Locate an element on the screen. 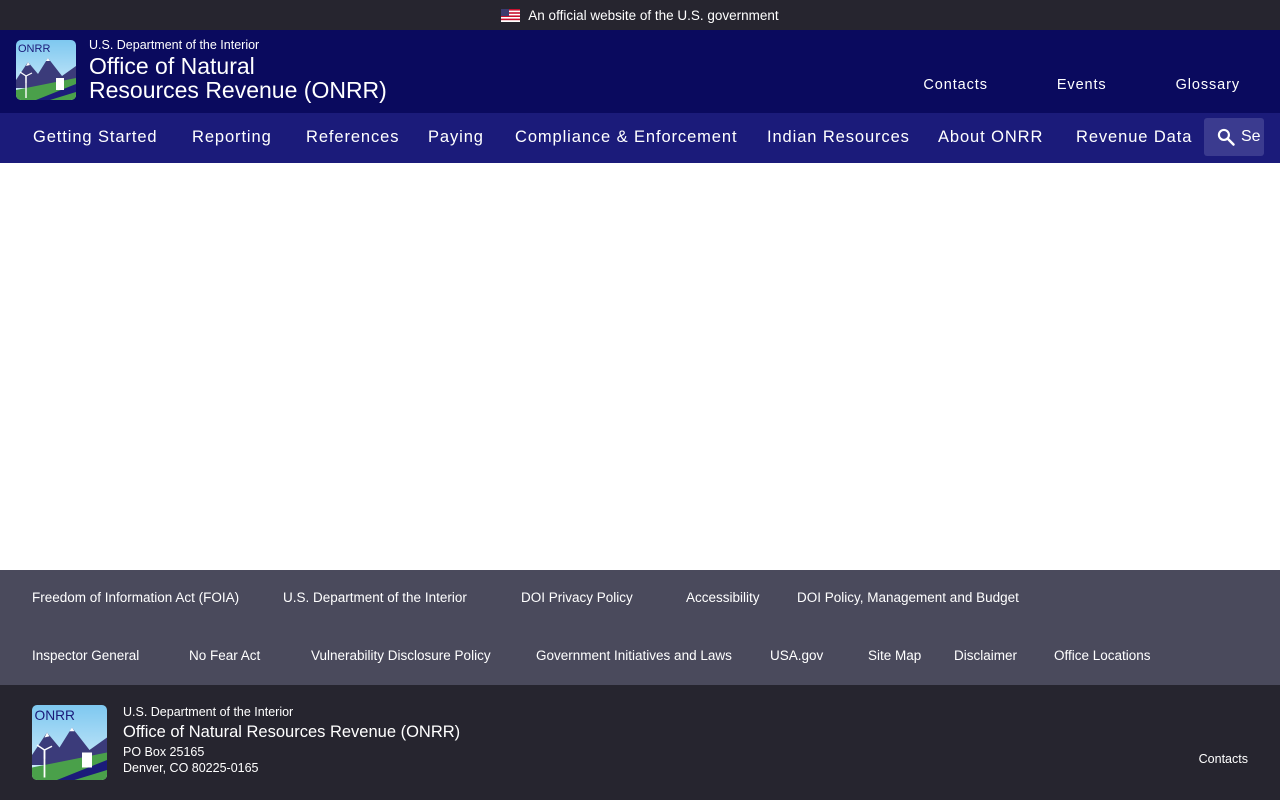 The width and height of the screenshot is (1280, 800). onrr-logo-graphic: ONRR is located at coordinates (46, 70).